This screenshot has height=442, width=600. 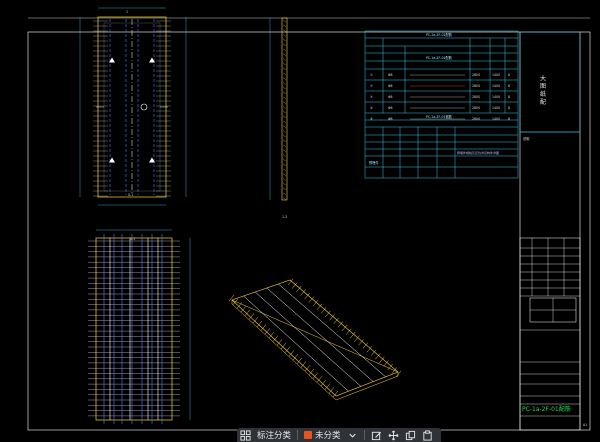 What do you see at coordinates (478, 152) in the screenshot?
I see `embedded-note: 预埋件规格及定位详见构件详图` at bounding box center [478, 152].